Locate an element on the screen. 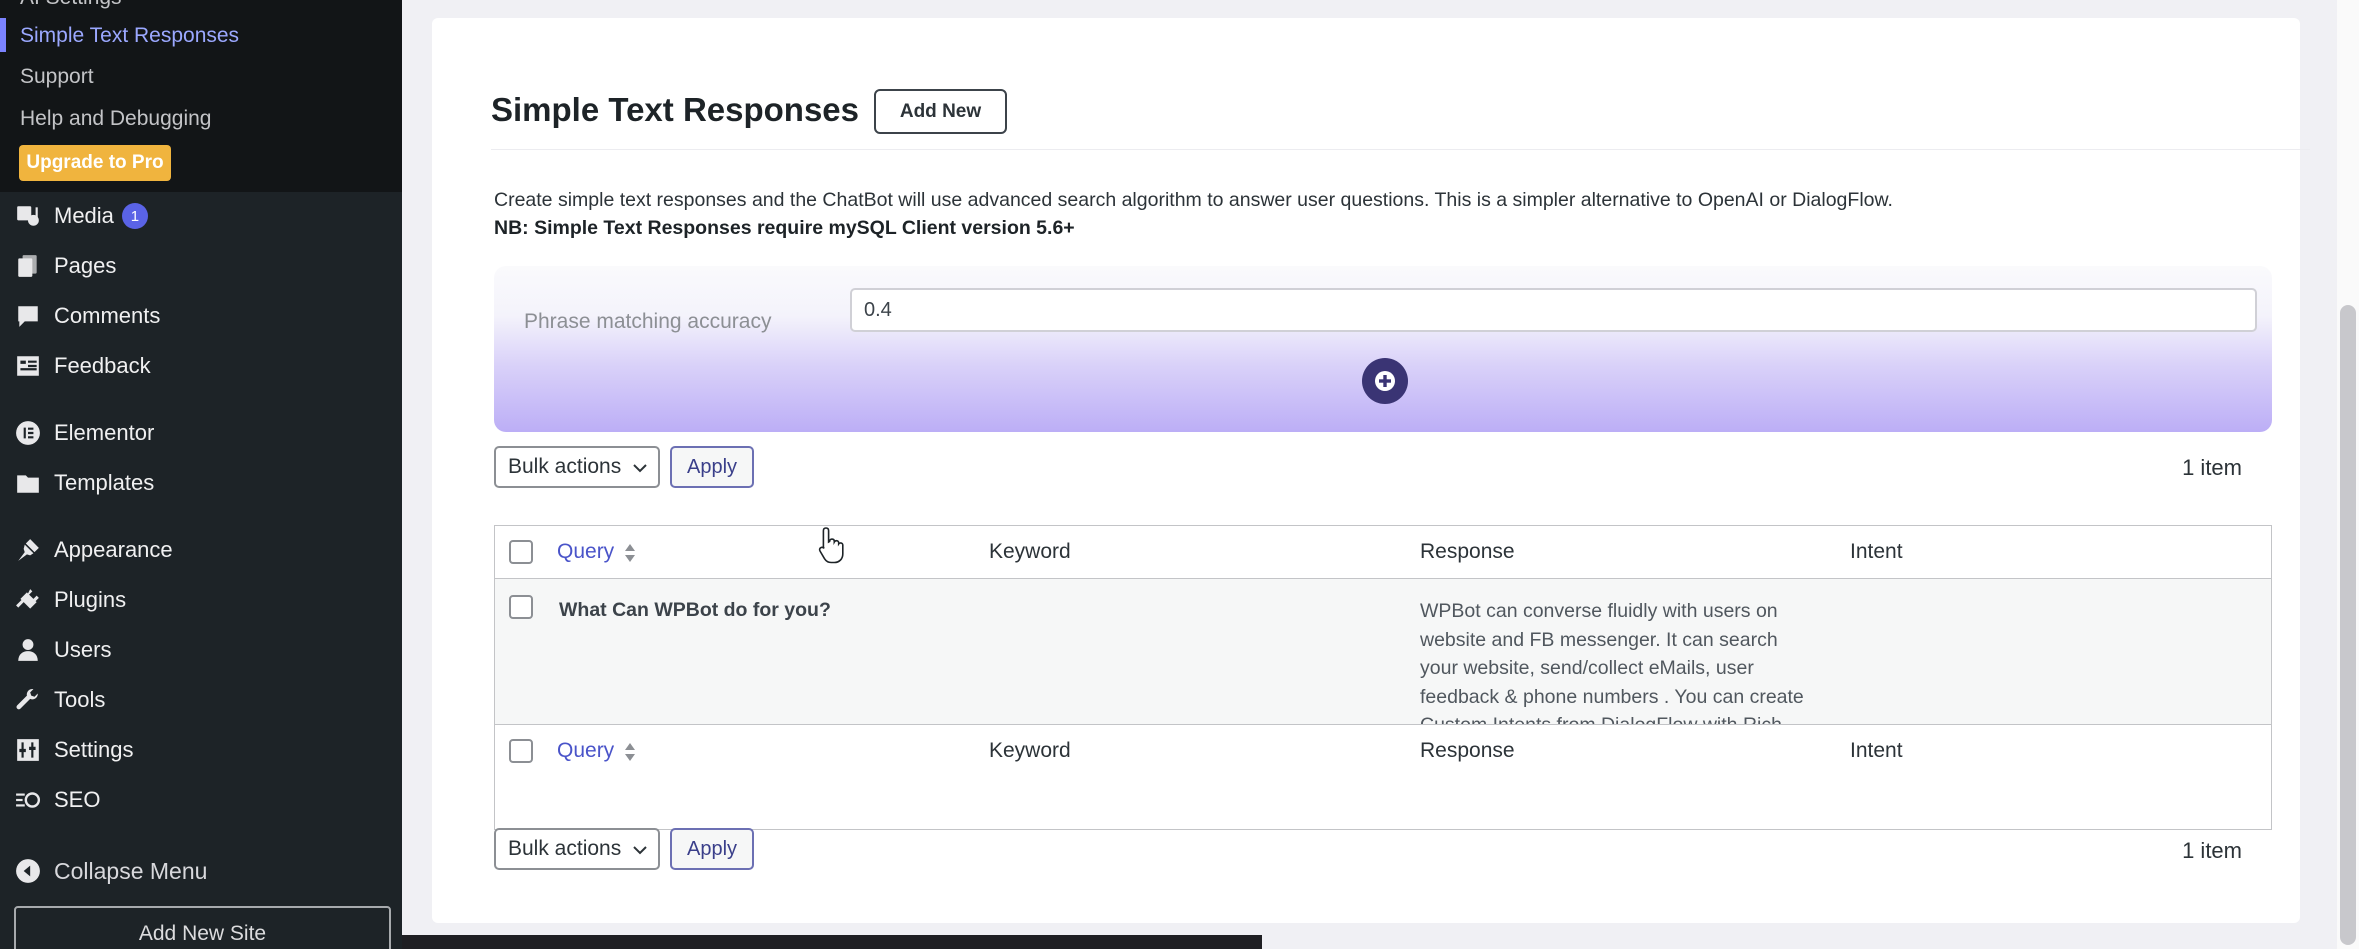 Image resolution: width=2359 pixels, height=949 pixels. sidebar-item-label: Settings is located at coordinates (94, 749).